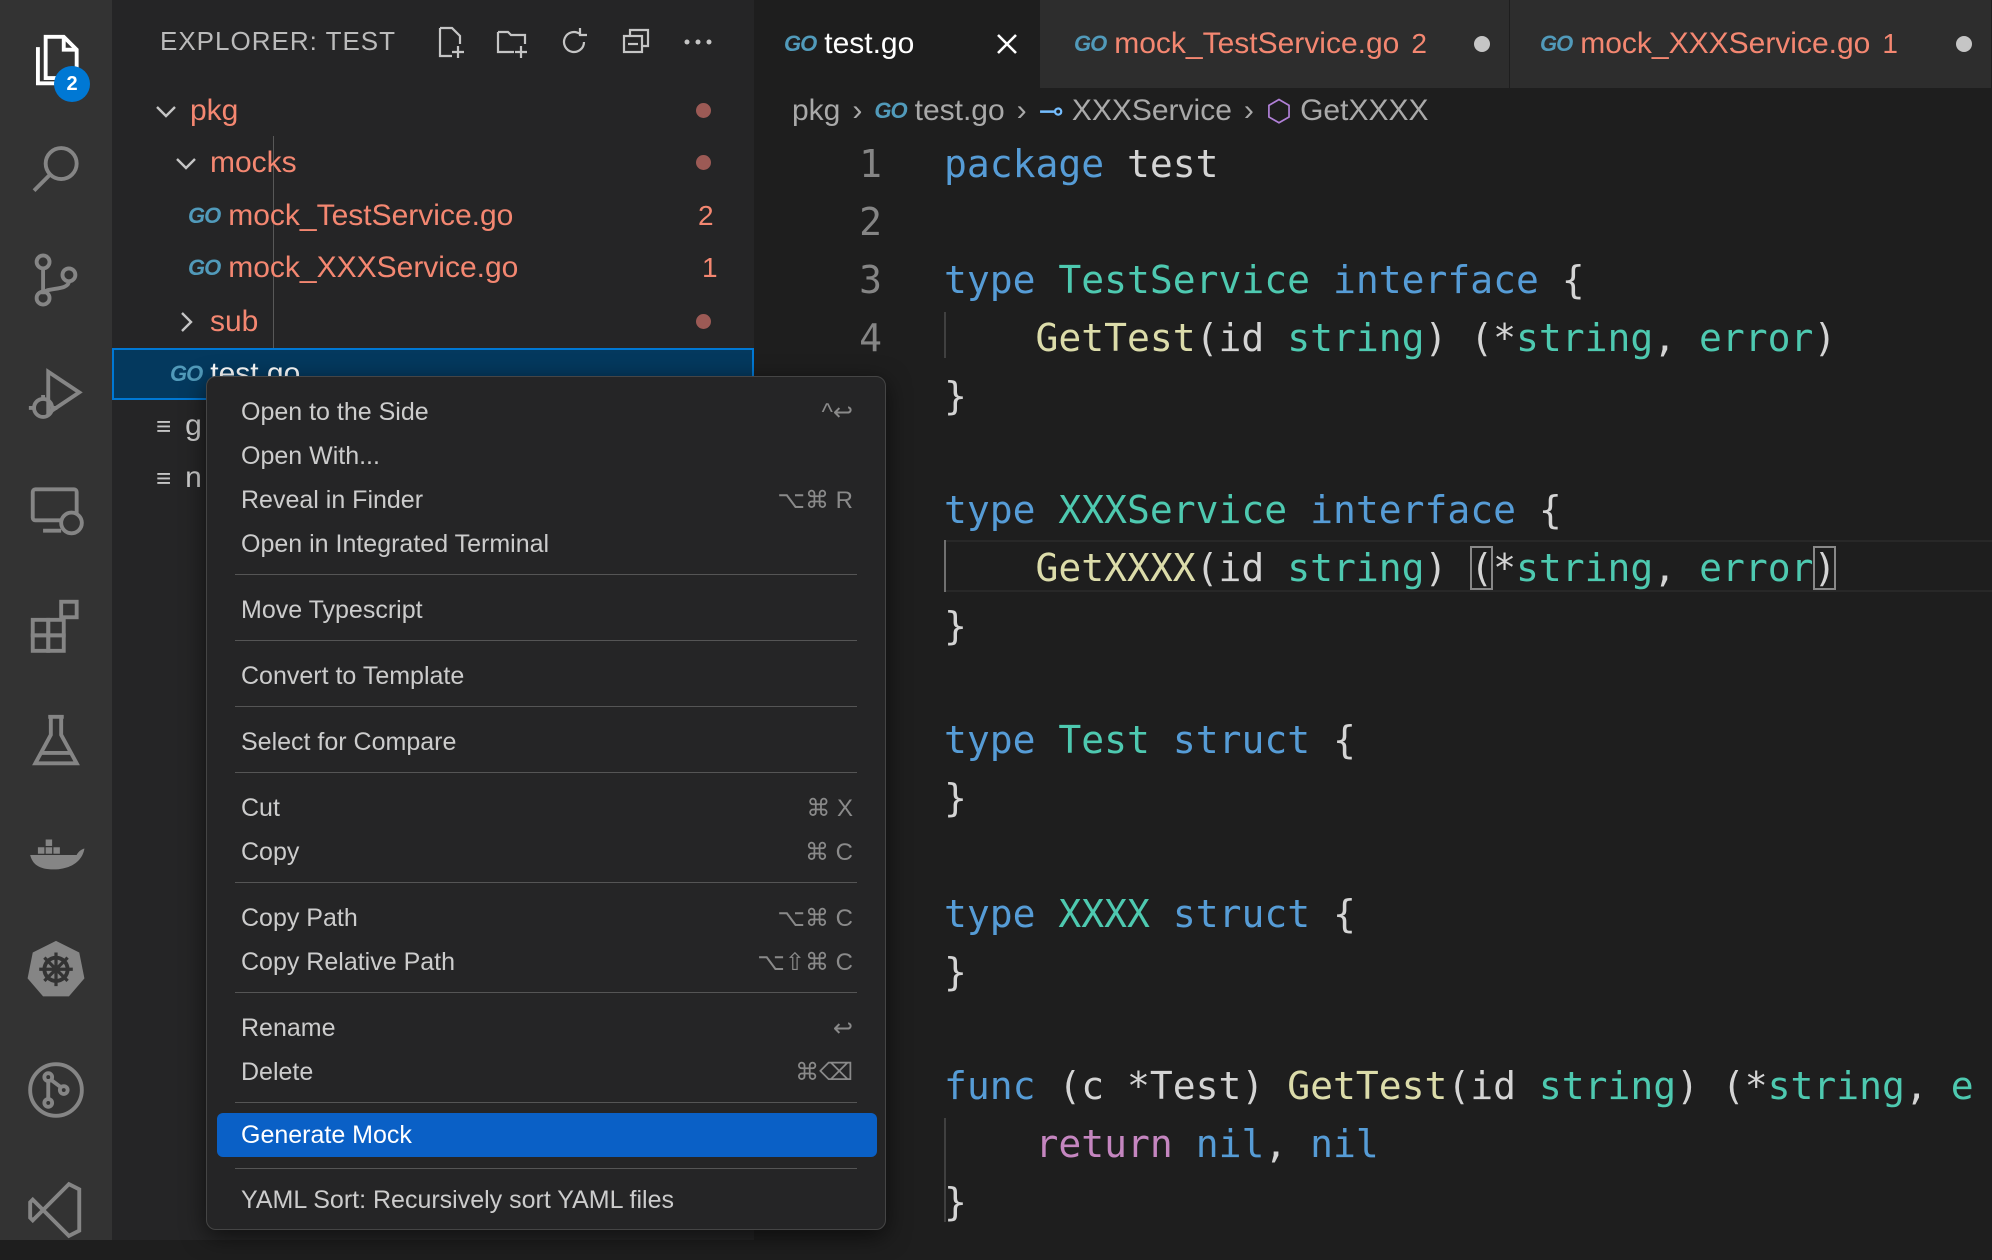 Image resolution: width=1992 pixels, height=1260 pixels. I want to click on menu-item-reveal-in-finder: Reveal in Finder ⌥⌘ R, so click(547, 500).